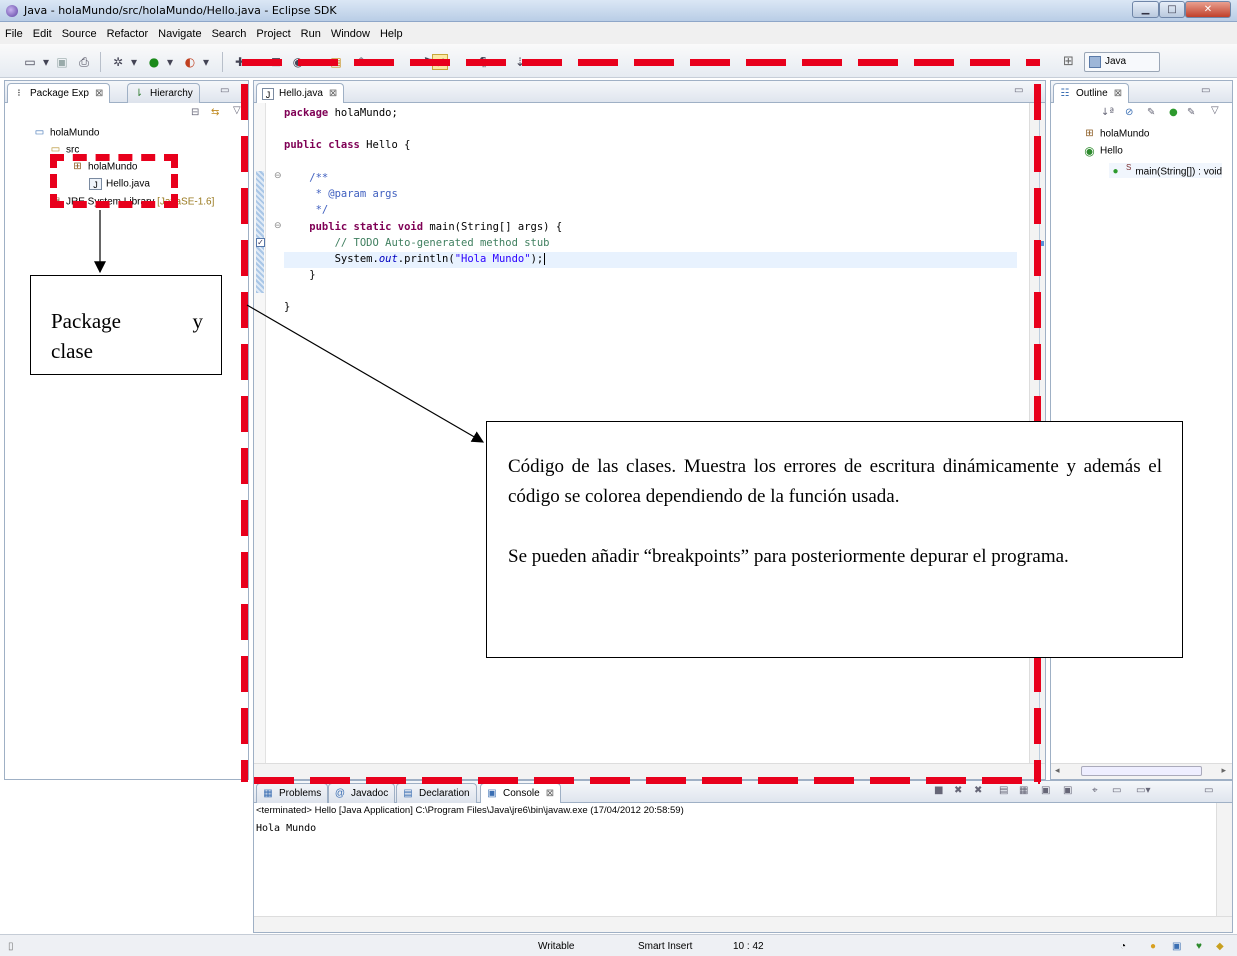 The width and height of the screenshot is (1237, 956). Describe the element at coordinates (86, 321) in the screenshot. I see `callout-text: Package` at that location.